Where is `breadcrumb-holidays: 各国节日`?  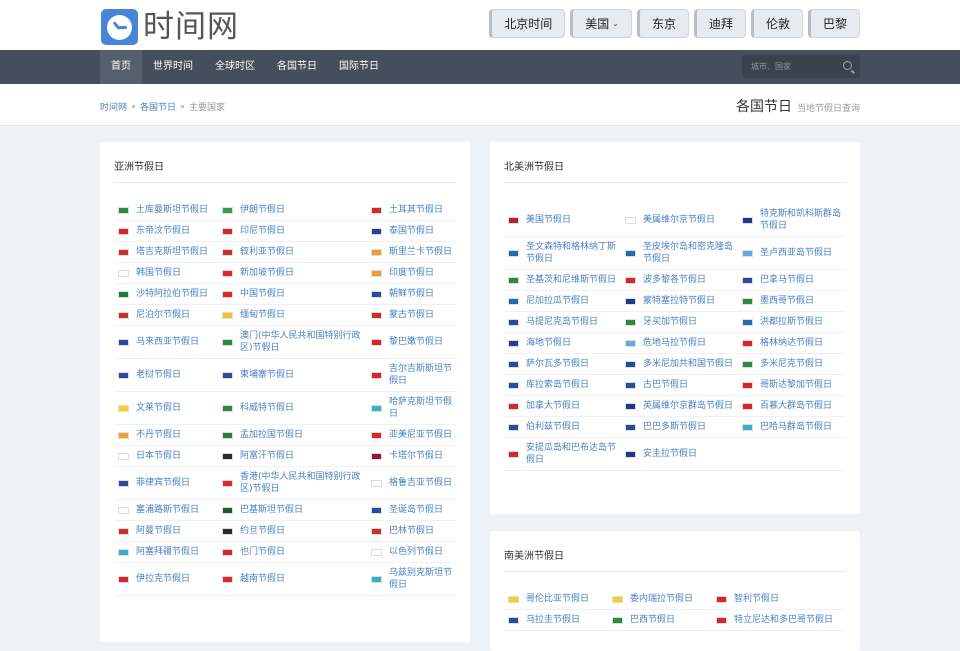
breadcrumb-holidays: 各国节日 is located at coordinates (158, 106).